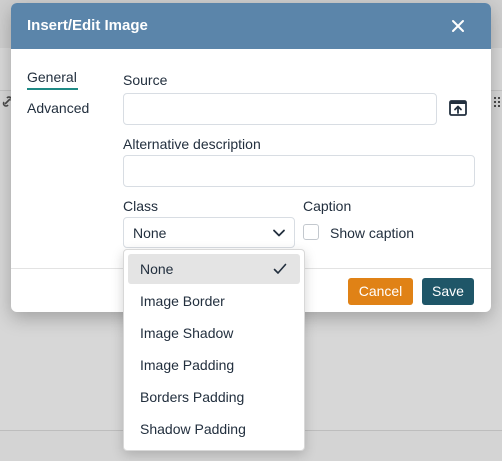  Describe the element at coordinates (311, 232) in the screenshot. I see `show-caption-checkbox` at that location.